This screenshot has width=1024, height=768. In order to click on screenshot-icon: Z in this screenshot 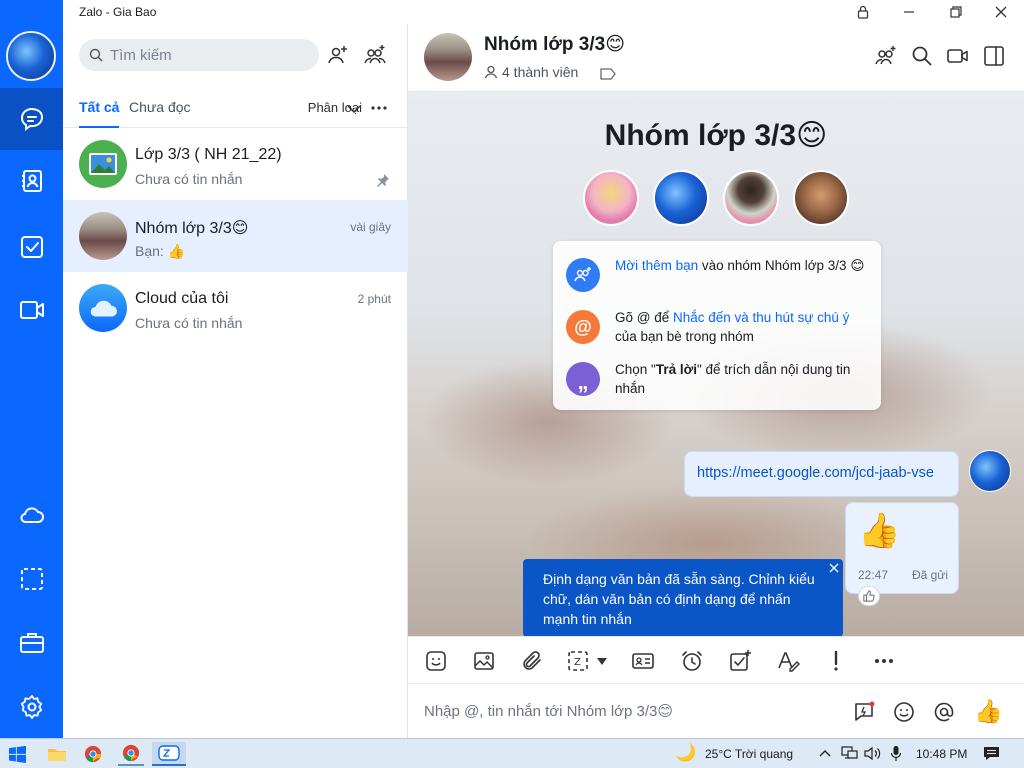, I will do `click(578, 661)`.